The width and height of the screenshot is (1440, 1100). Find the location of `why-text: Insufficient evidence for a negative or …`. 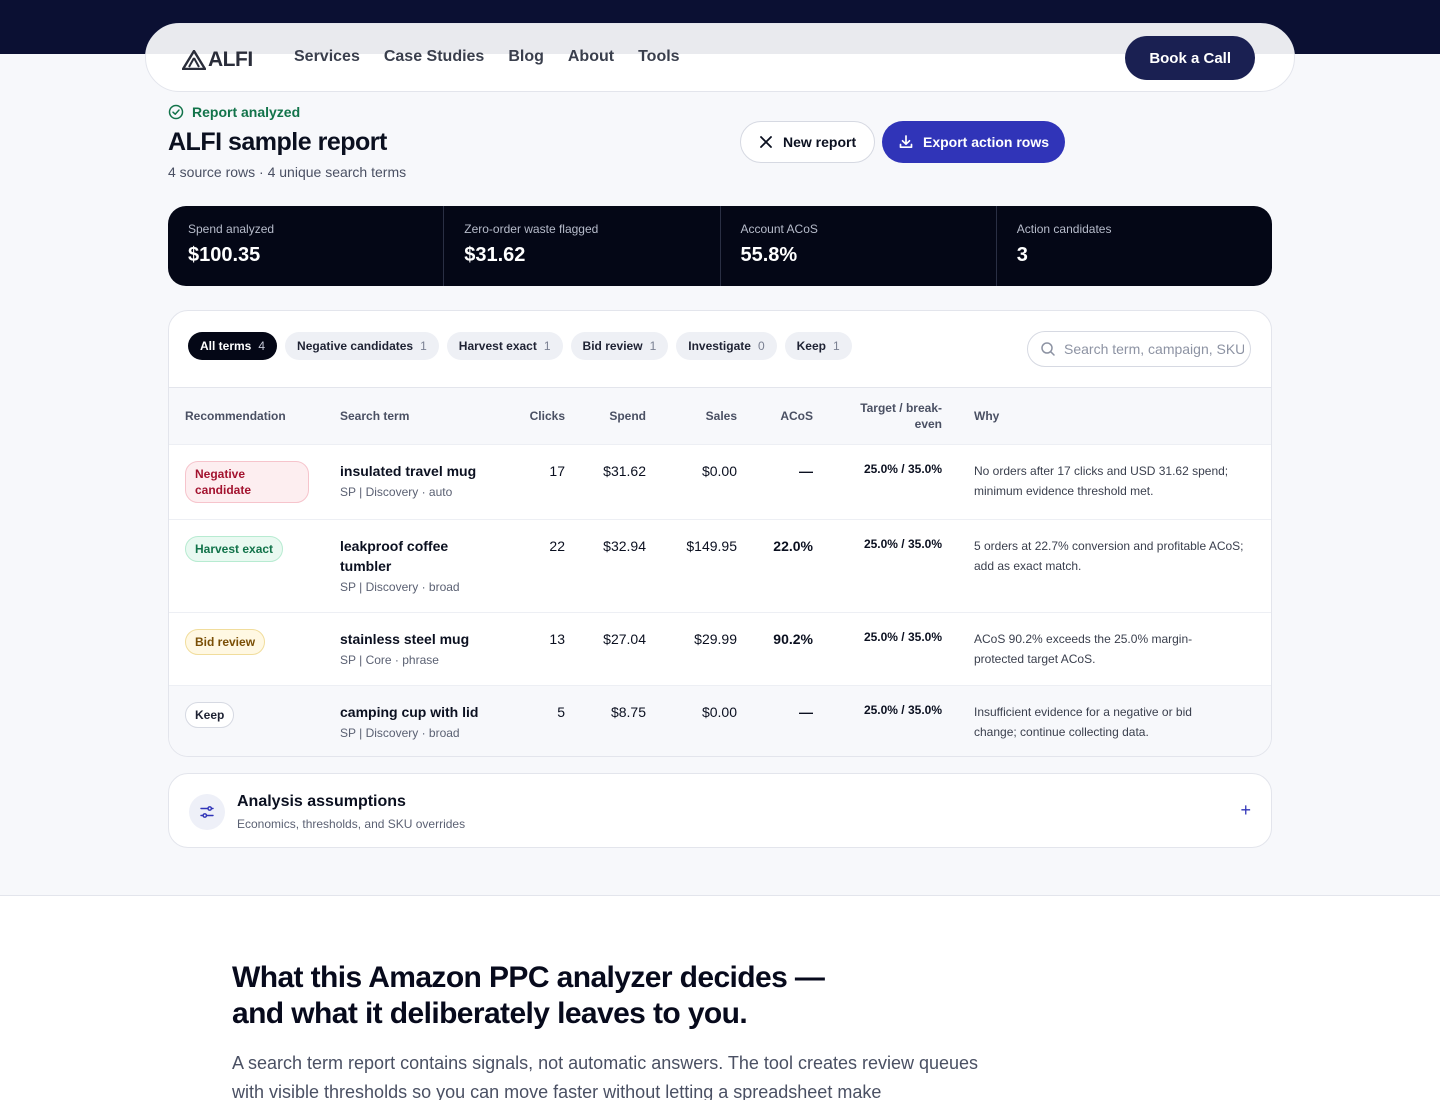

why-text: Insufficient evidence for a negative or … is located at coordinates (1083, 722).